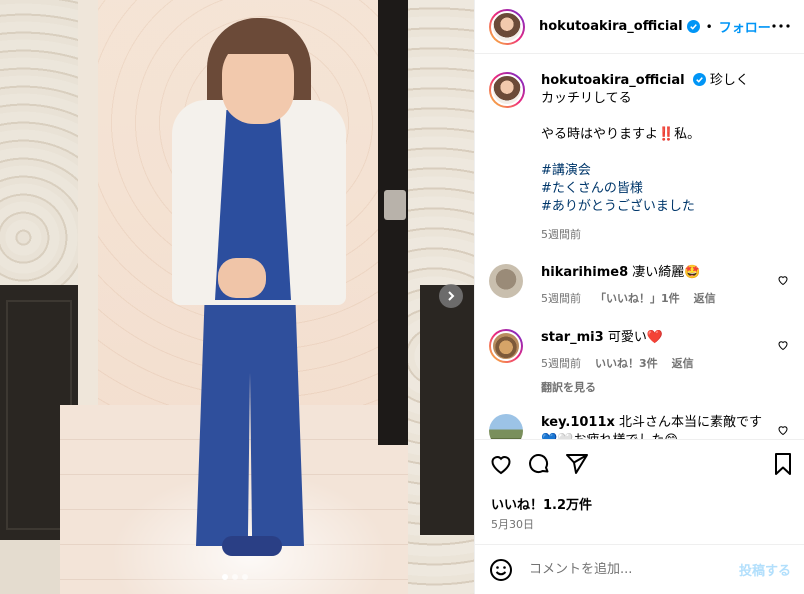  What do you see at coordinates (507, 26) in the screenshot?
I see `author-avatar` at bounding box center [507, 26].